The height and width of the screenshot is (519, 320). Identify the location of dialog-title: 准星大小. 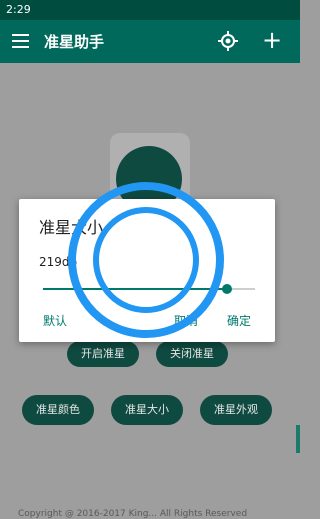
(71, 227).